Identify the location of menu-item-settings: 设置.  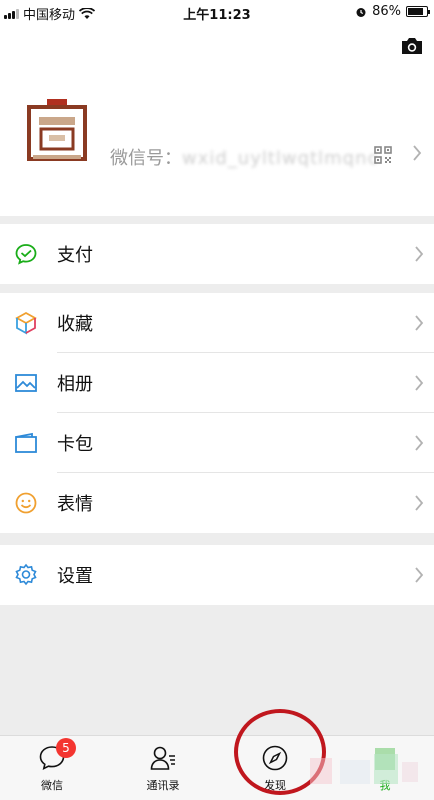
(217, 575).